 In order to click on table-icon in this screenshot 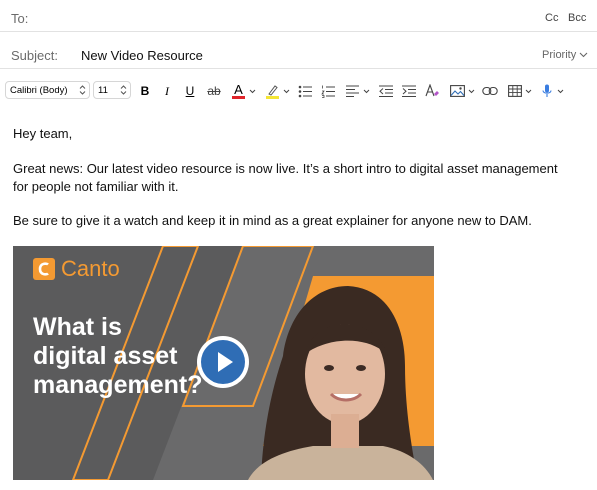, I will do `click(515, 91)`.